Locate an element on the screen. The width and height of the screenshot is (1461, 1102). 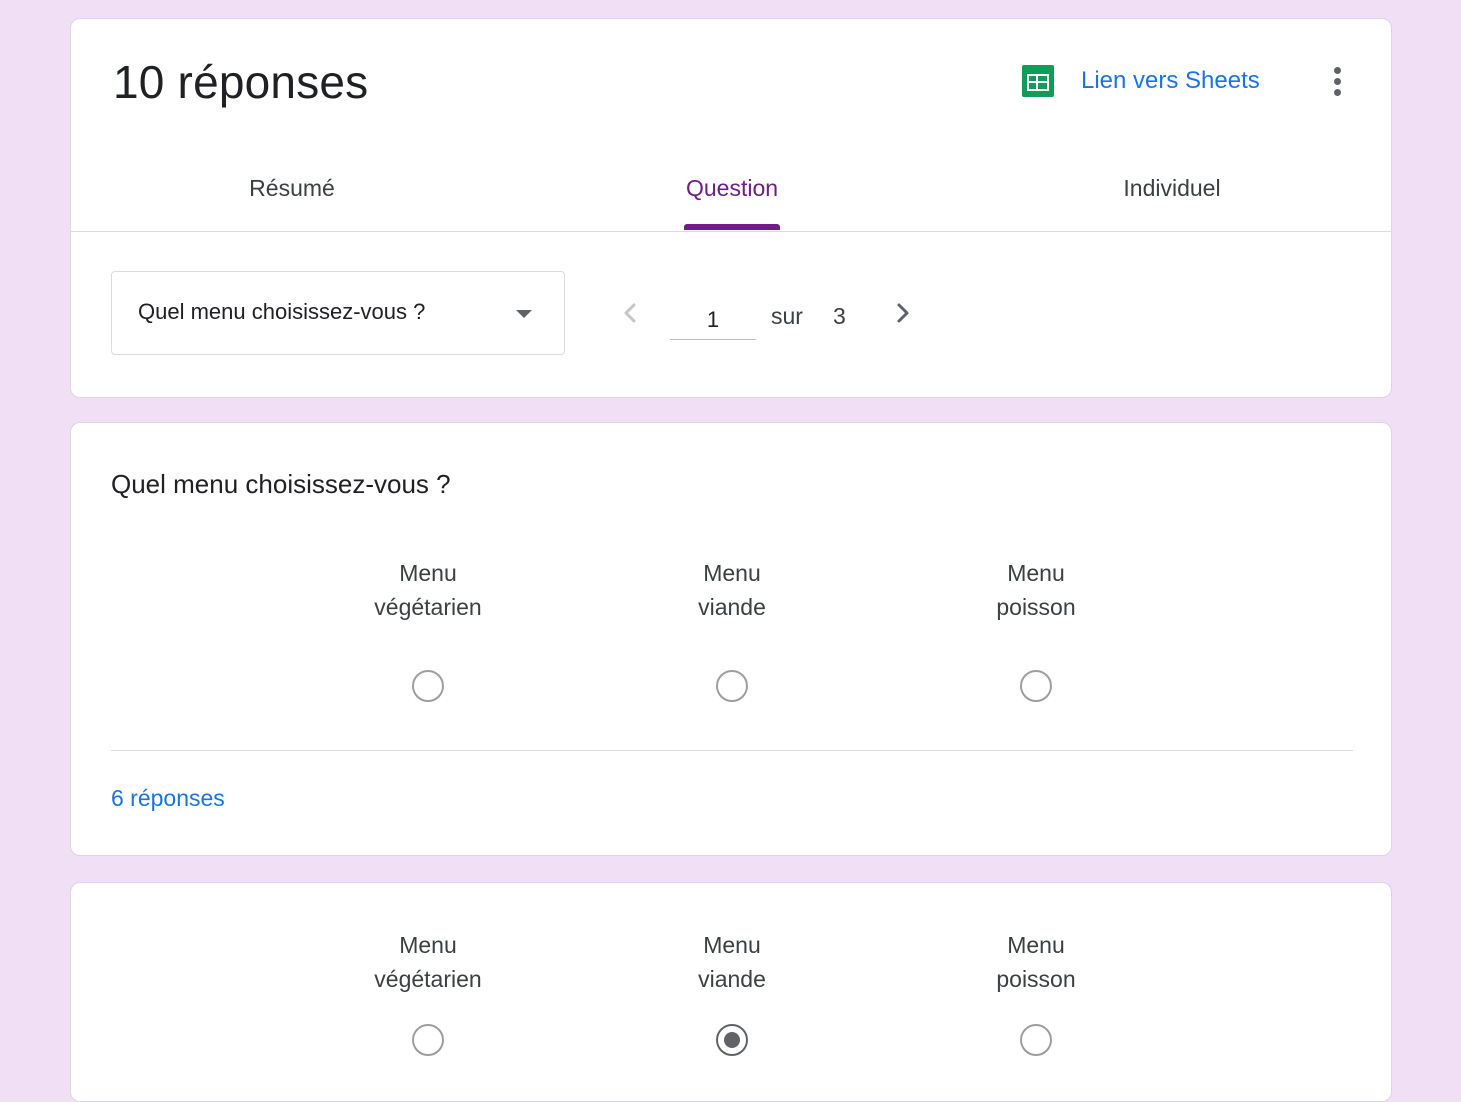
question-dropdown-value: Quel menu choisissez-vous ? is located at coordinates (282, 311).